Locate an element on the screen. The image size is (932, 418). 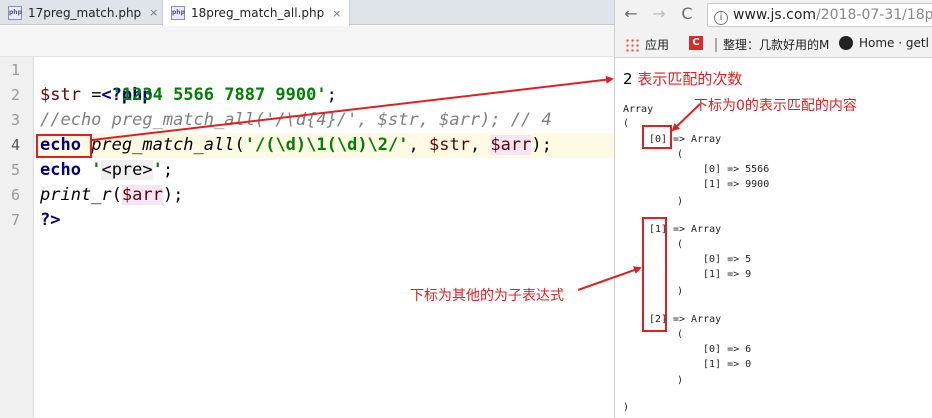
url-host: www.js.com is located at coordinates (775, 15).